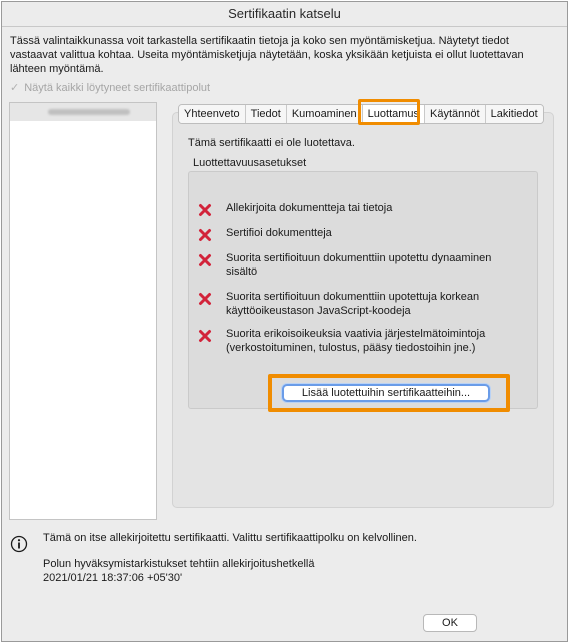  Describe the element at coordinates (309, 208) in the screenshot. I see `permission-label: Allekirjoita dokumentteja tai tietoja` at that location.